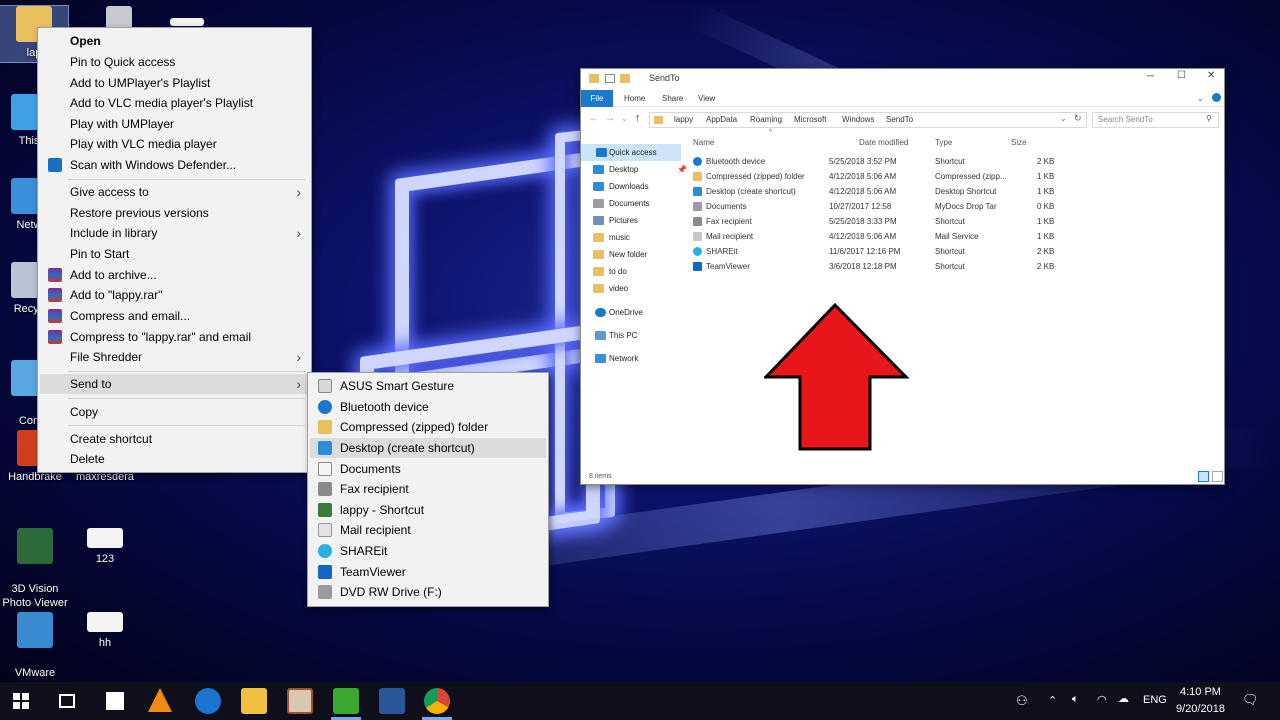 The image size is (1280, 720). Describe the element at coordinates (631, 271) in the screenshot. I see `nav-to-do: to do` at that location.